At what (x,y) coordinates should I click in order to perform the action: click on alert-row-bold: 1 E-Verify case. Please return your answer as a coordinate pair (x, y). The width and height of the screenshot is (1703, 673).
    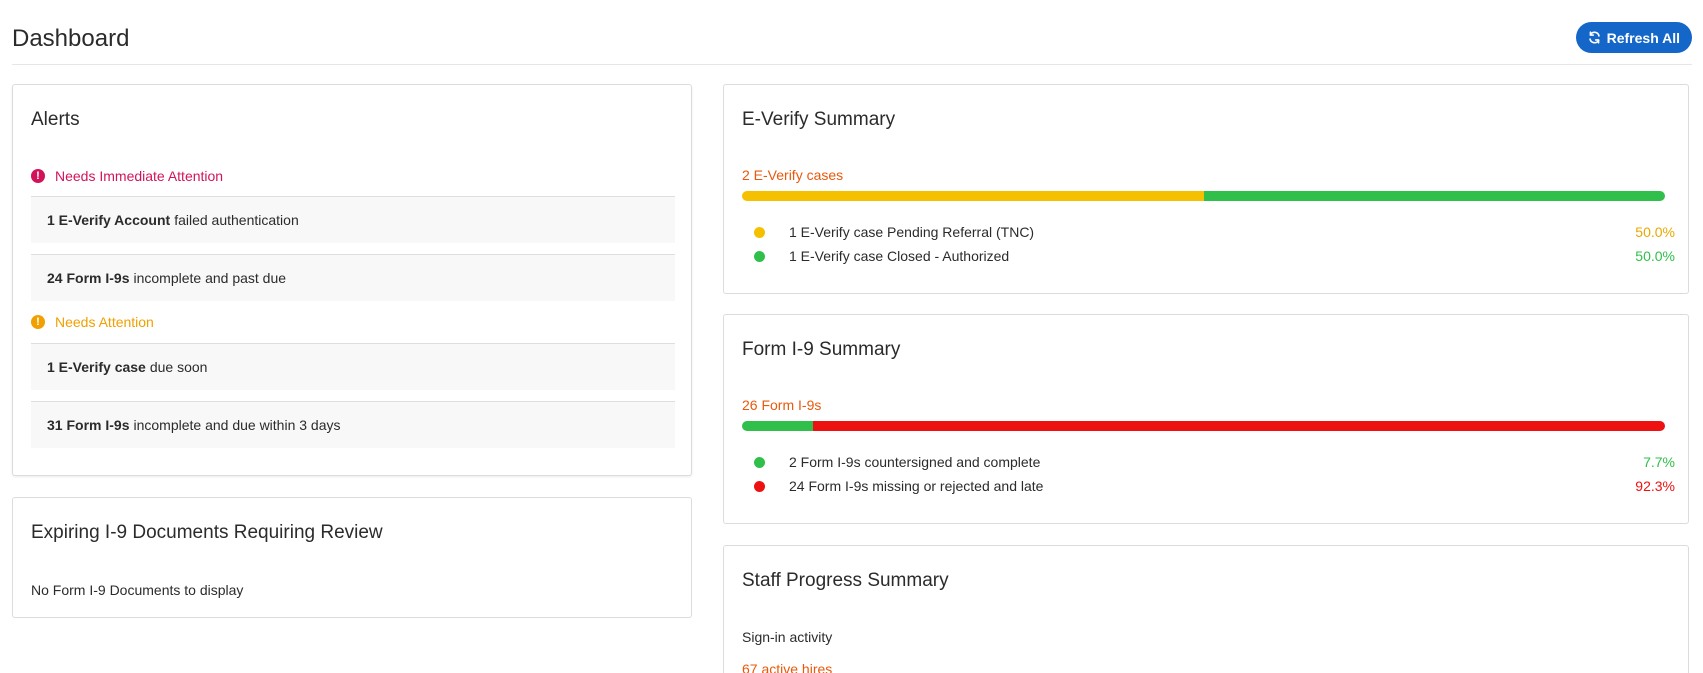
    Looking at the image, I should click on (96, 367).